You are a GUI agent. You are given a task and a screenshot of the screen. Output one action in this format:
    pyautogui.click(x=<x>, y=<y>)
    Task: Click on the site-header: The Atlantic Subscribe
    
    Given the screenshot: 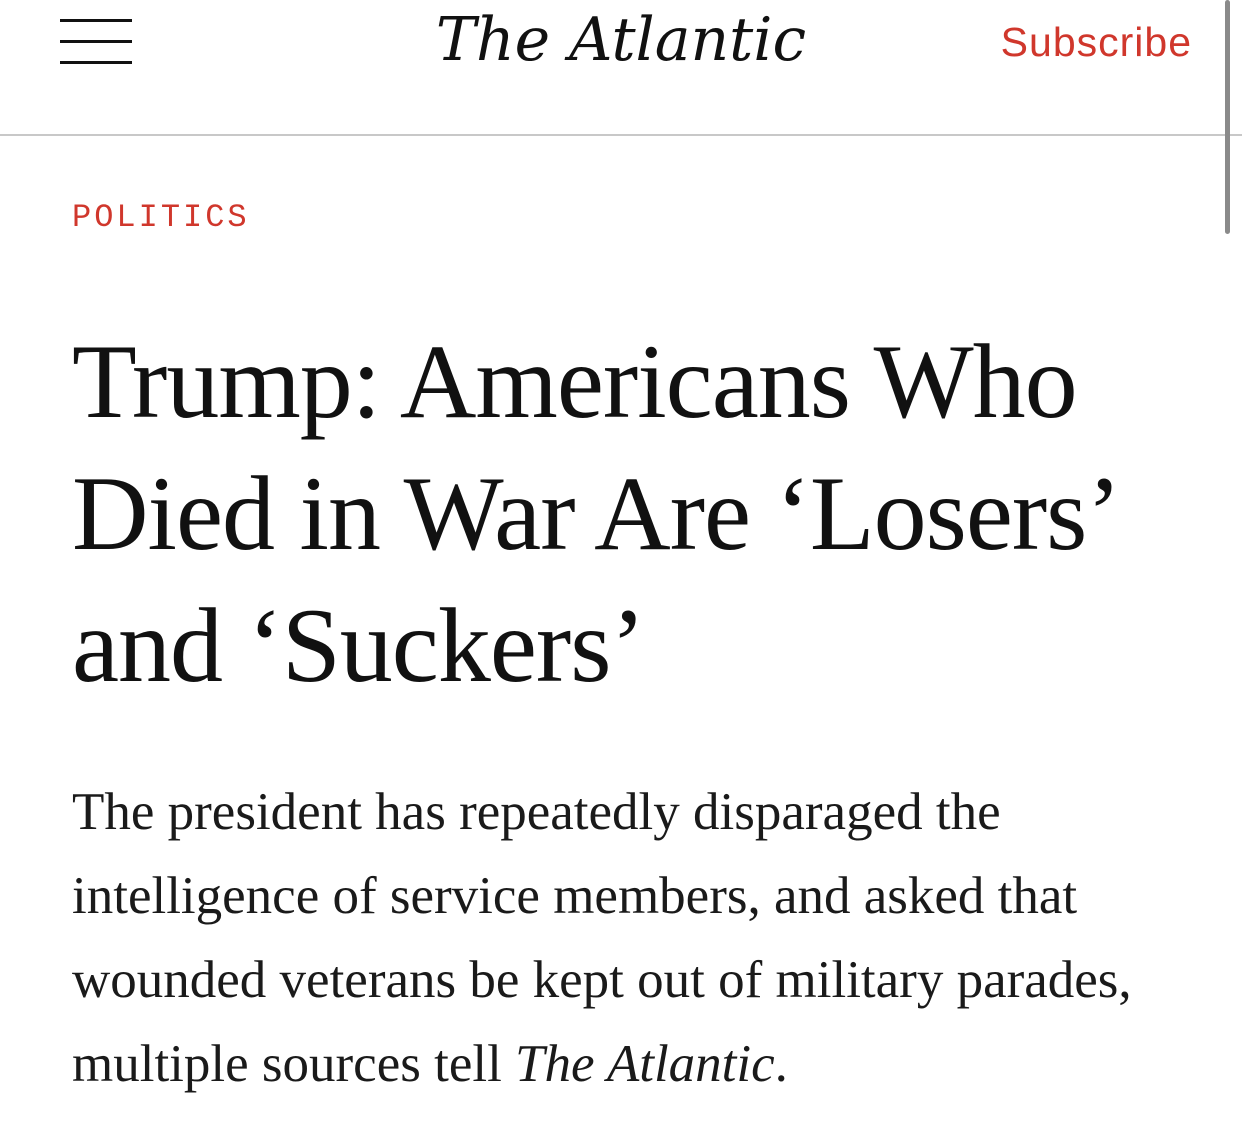 What is the action you would take?
    pyautogui.click(x=621, y=68)
    